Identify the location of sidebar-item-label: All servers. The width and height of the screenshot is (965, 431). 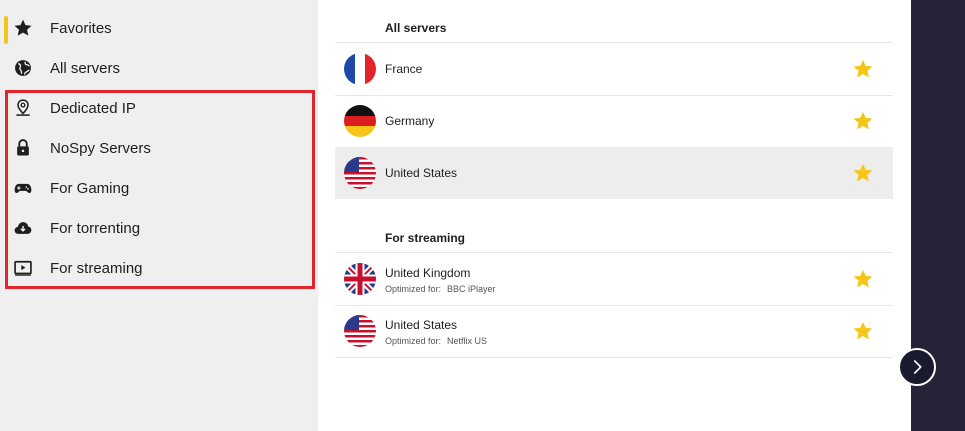
(85, 68).